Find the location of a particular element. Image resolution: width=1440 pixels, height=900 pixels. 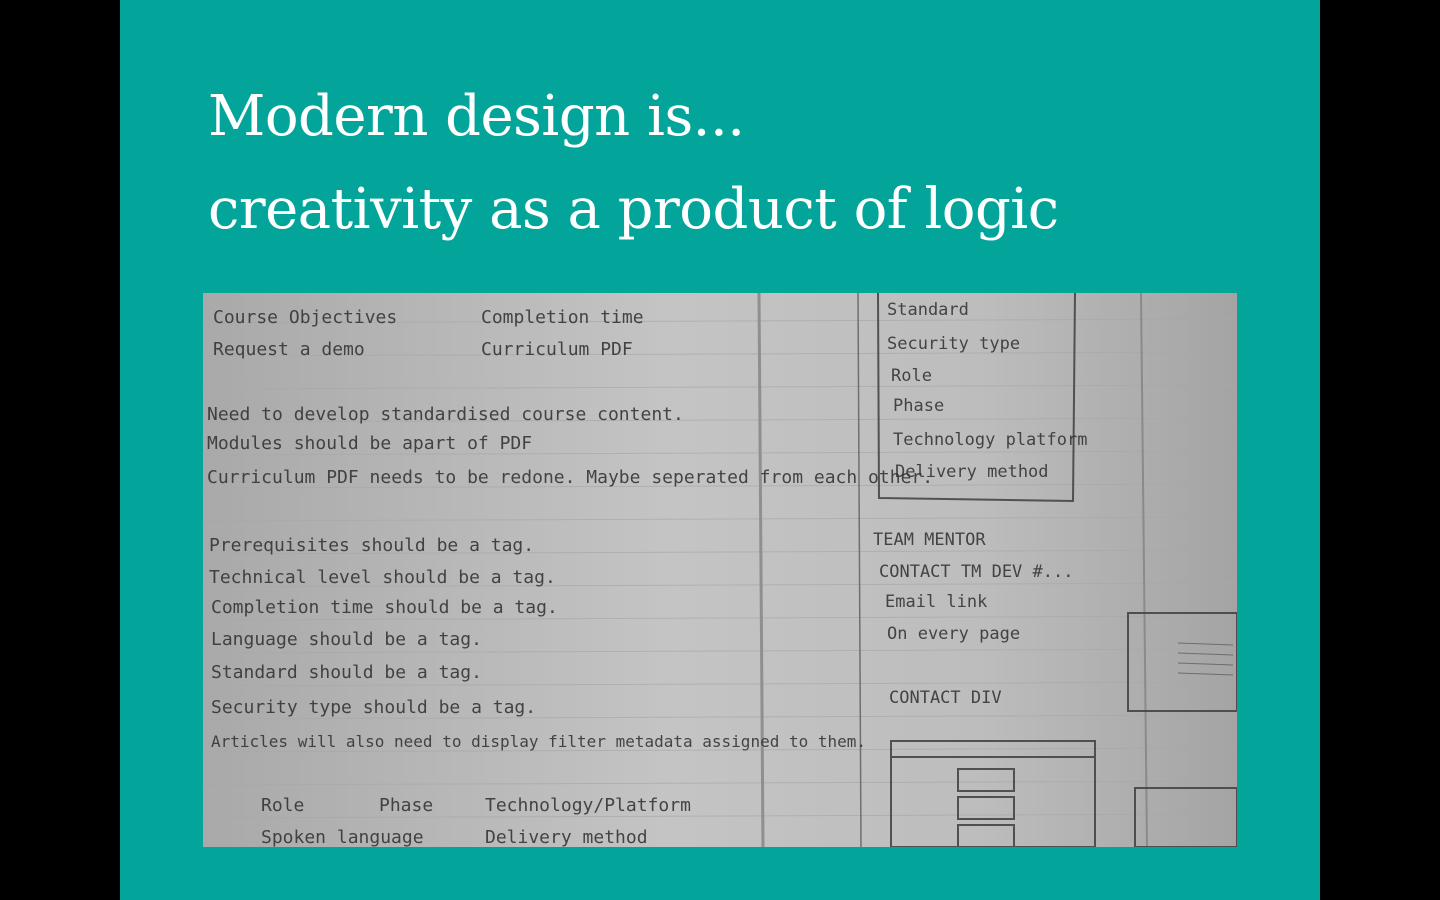

note-contact-div: CONTACT DIV is located at coordinates (945, 698).